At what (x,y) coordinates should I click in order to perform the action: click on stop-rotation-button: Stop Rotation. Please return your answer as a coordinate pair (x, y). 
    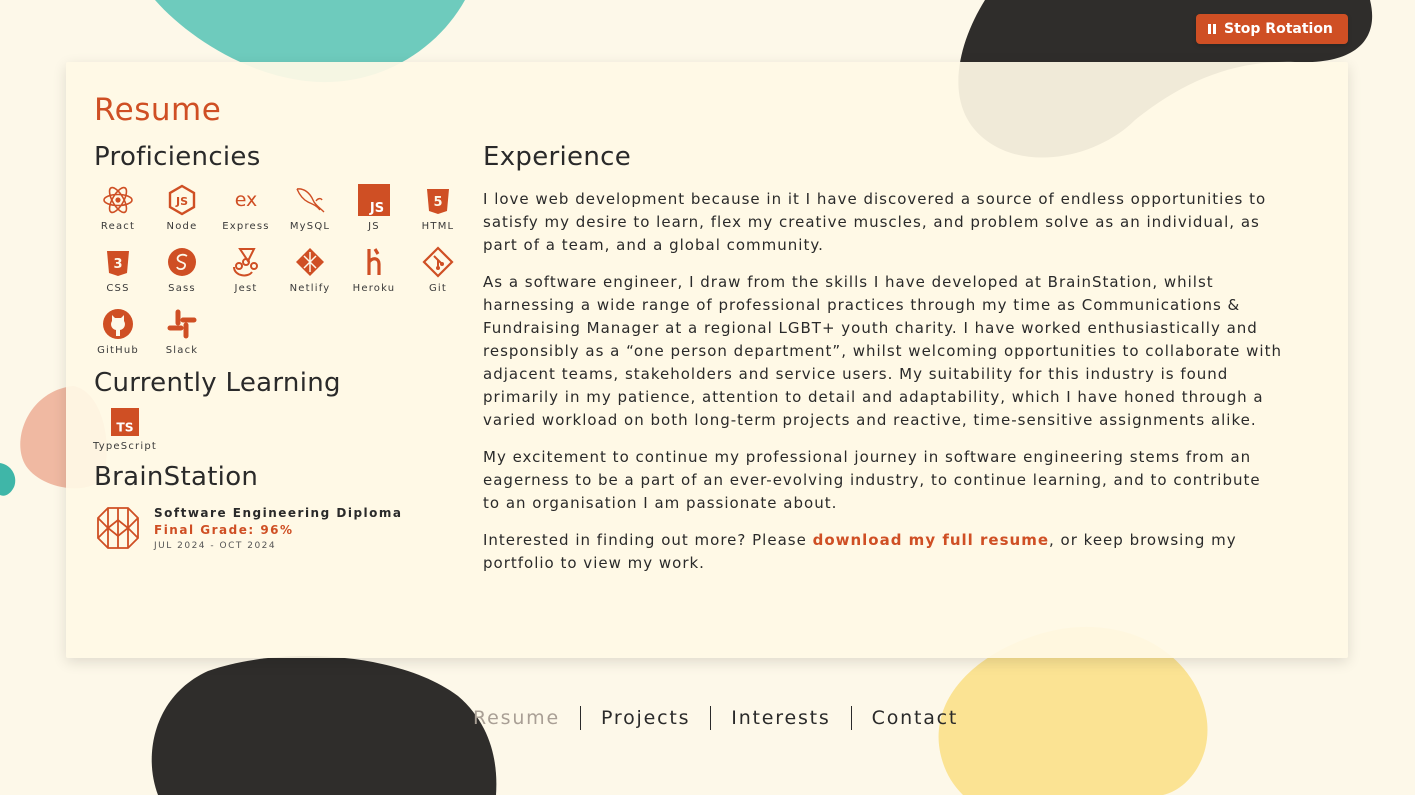
    Looking at the image, I should click on (1272, 29).